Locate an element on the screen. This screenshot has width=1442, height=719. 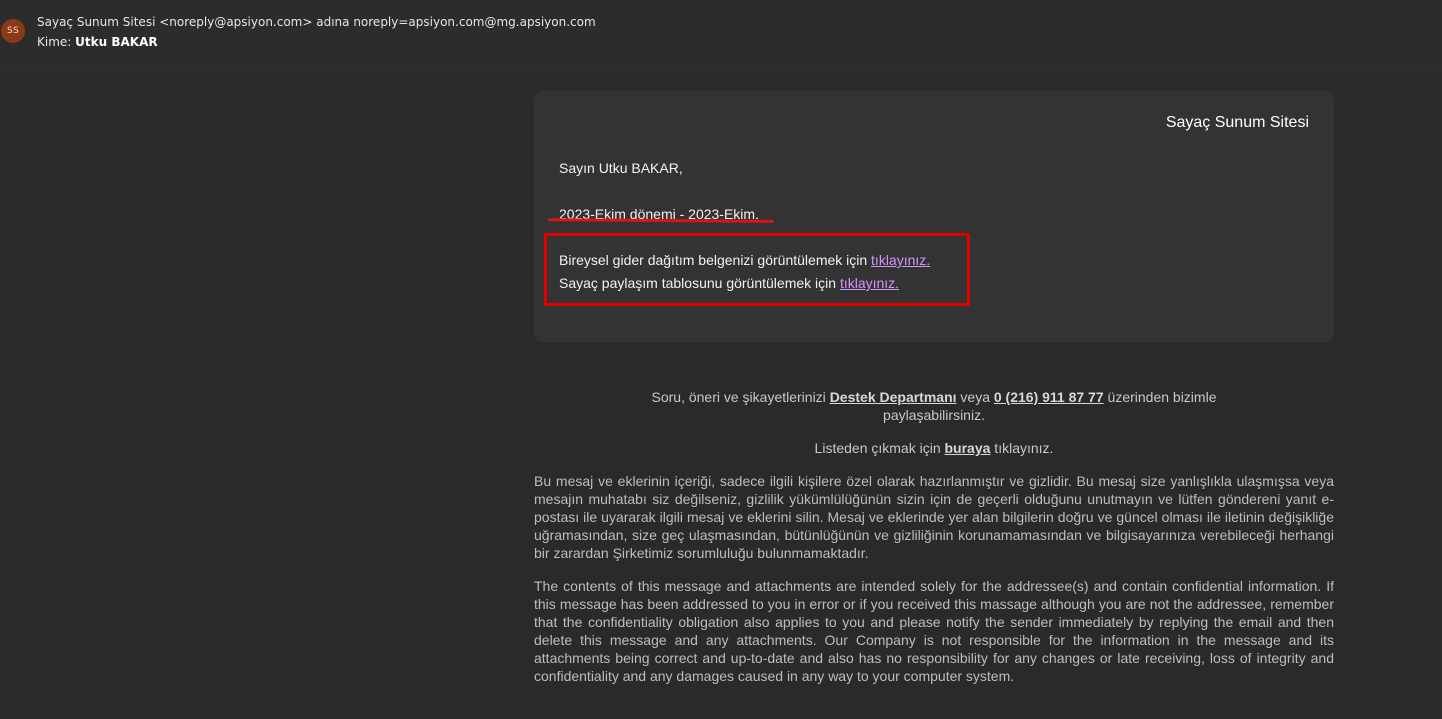
unsub-prefix: Listeden çıkmak için is located at coordinates (879, 448).